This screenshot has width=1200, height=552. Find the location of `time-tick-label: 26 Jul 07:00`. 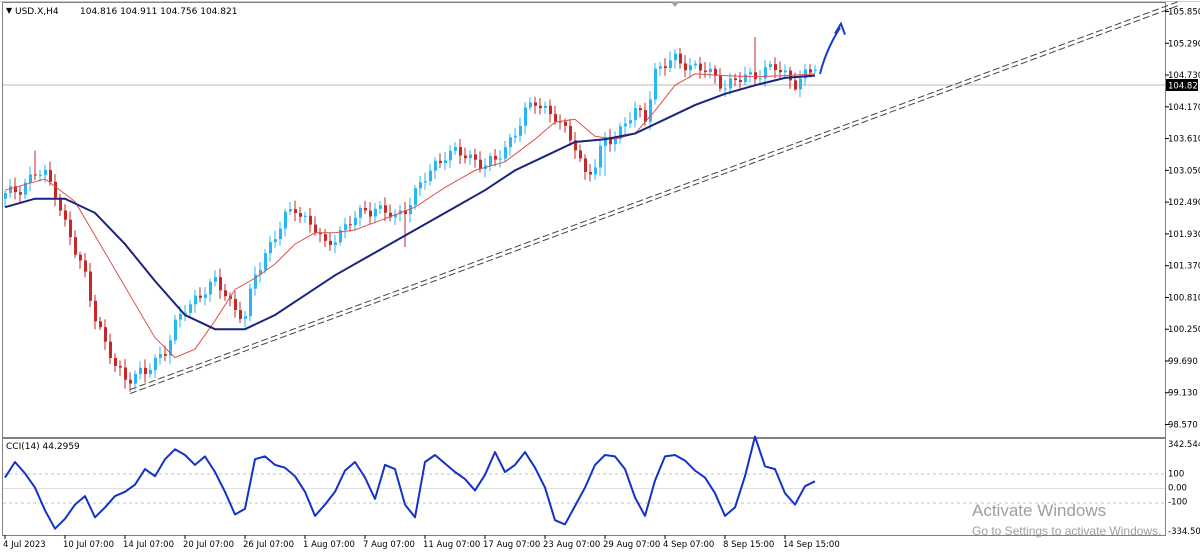

time-tick-label: 26 Jul 07:00 is located at coordinates (268, 545).